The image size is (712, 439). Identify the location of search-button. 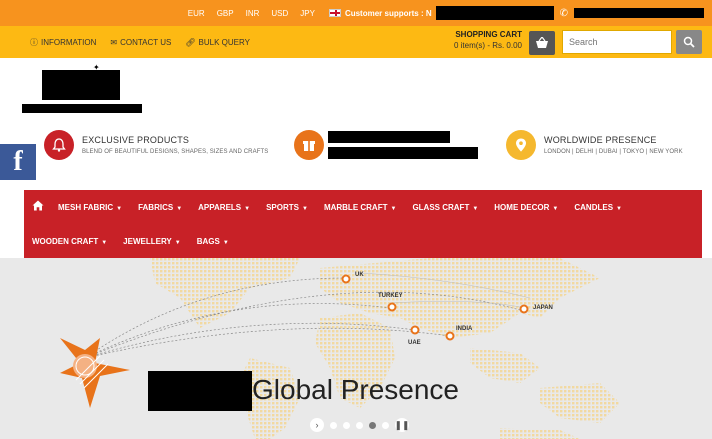
(689, 42).